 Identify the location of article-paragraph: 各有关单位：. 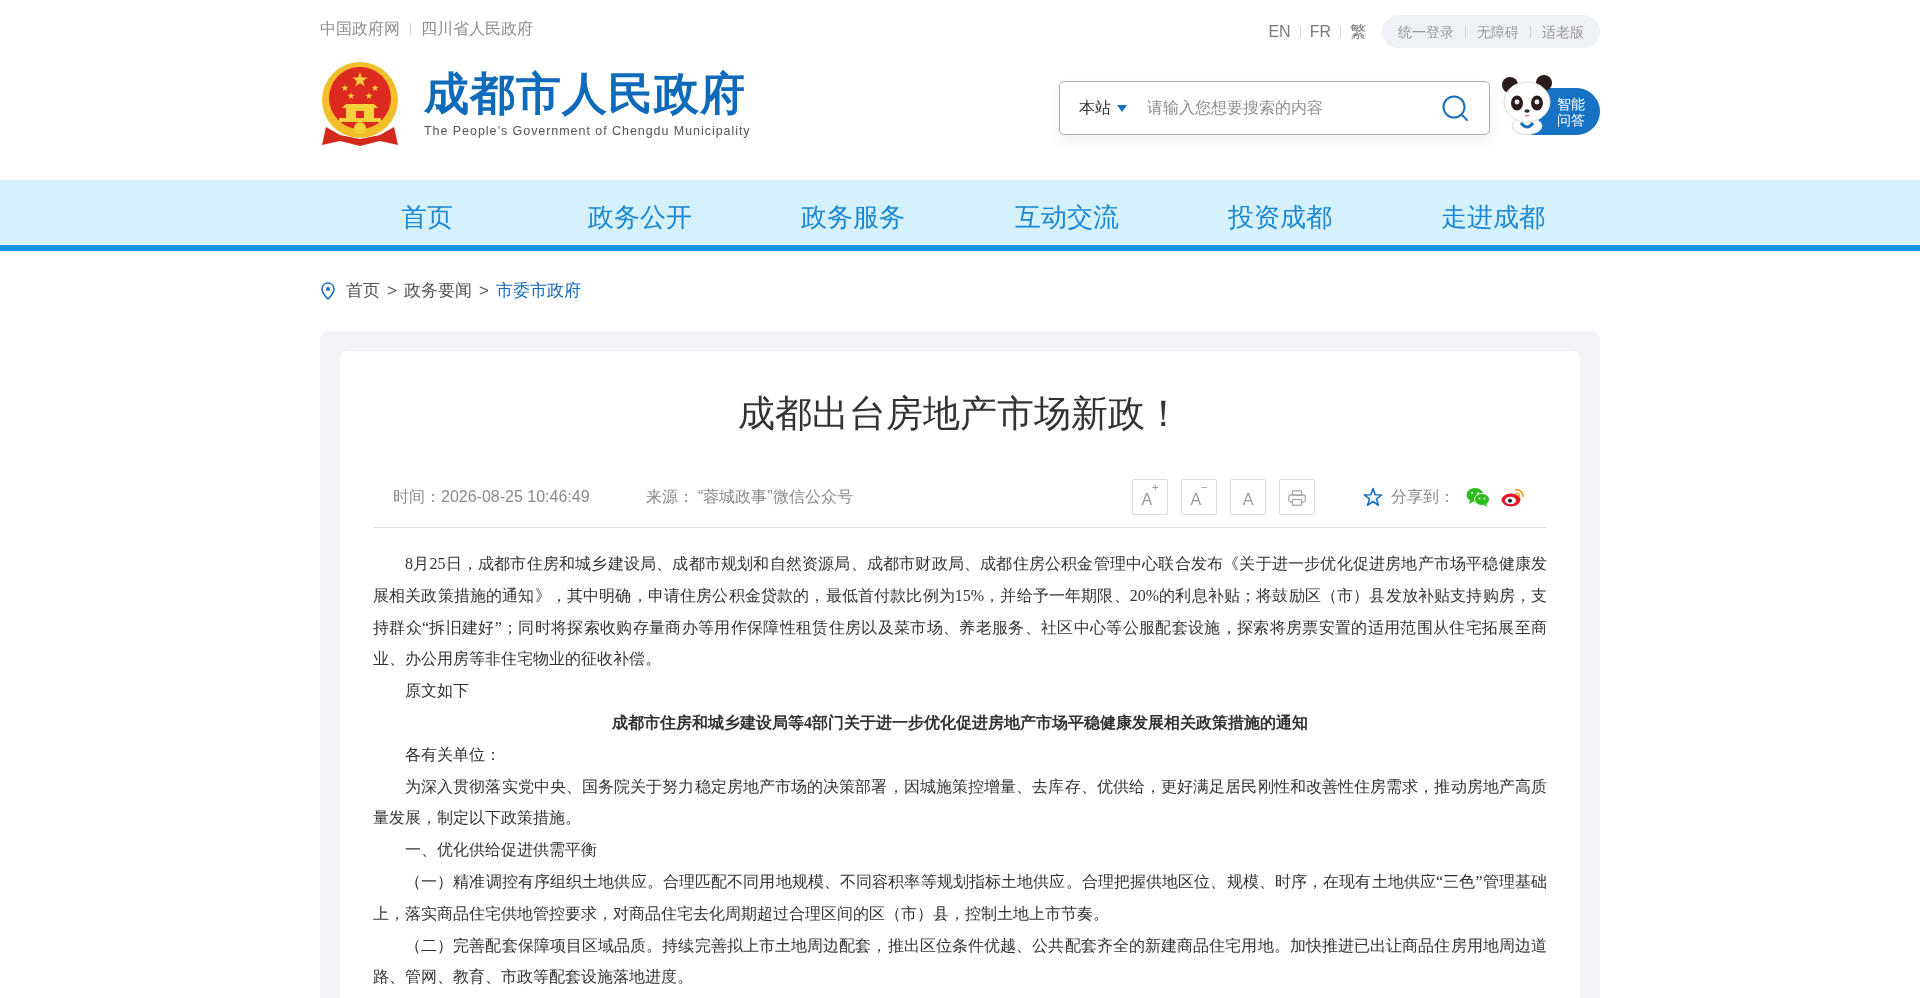
(453, 754).